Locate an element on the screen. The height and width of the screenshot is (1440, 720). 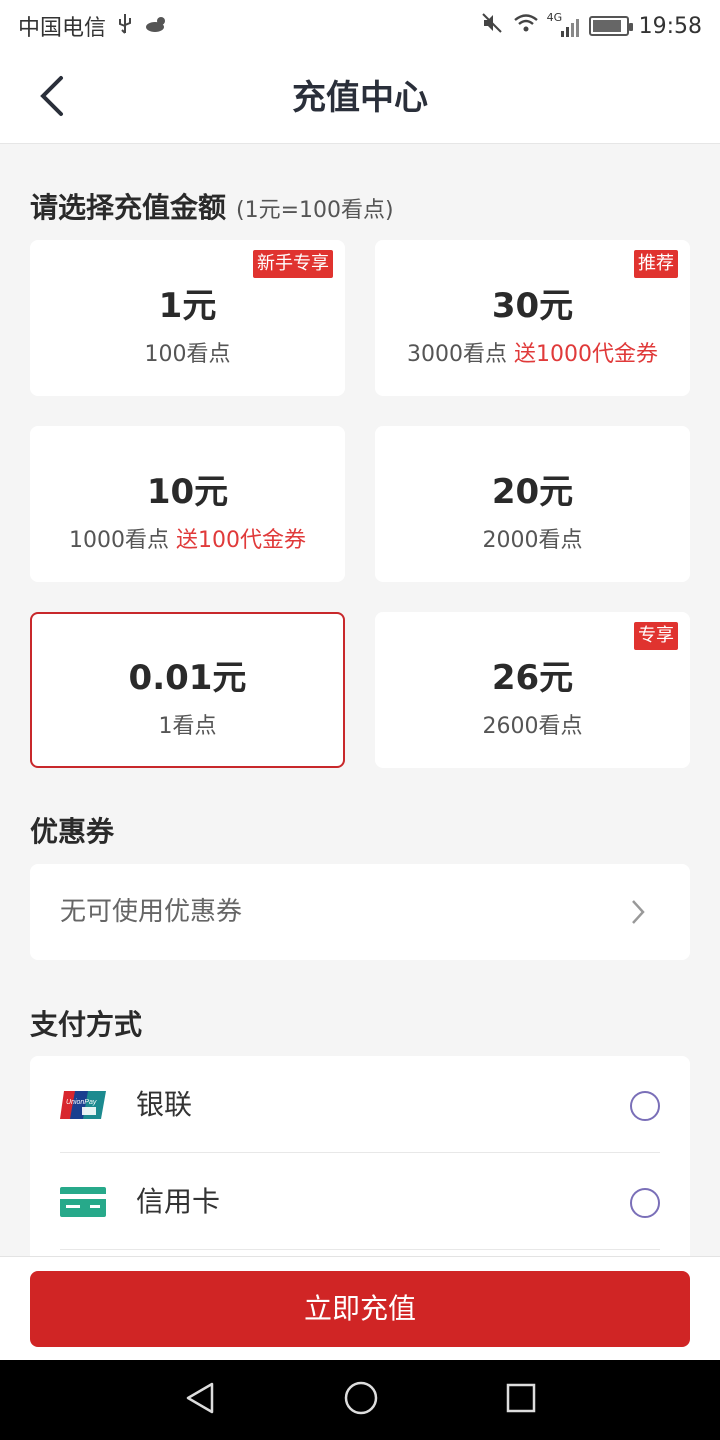
option-points: 2000看点 is located at coordinates (532, 538).